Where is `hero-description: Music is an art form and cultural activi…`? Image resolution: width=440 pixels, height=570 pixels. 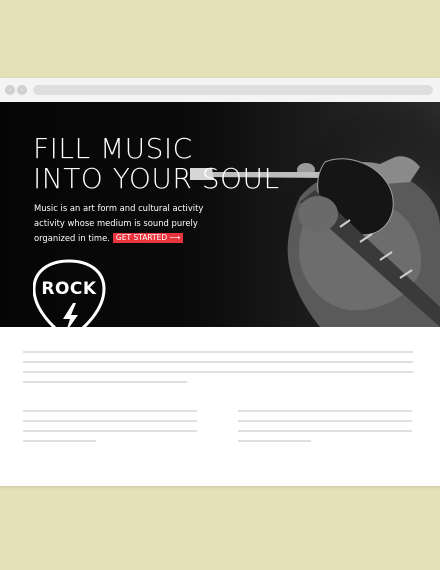 hero-description: Music is an art form and cultural activi… is located at coordinates (134, 223).